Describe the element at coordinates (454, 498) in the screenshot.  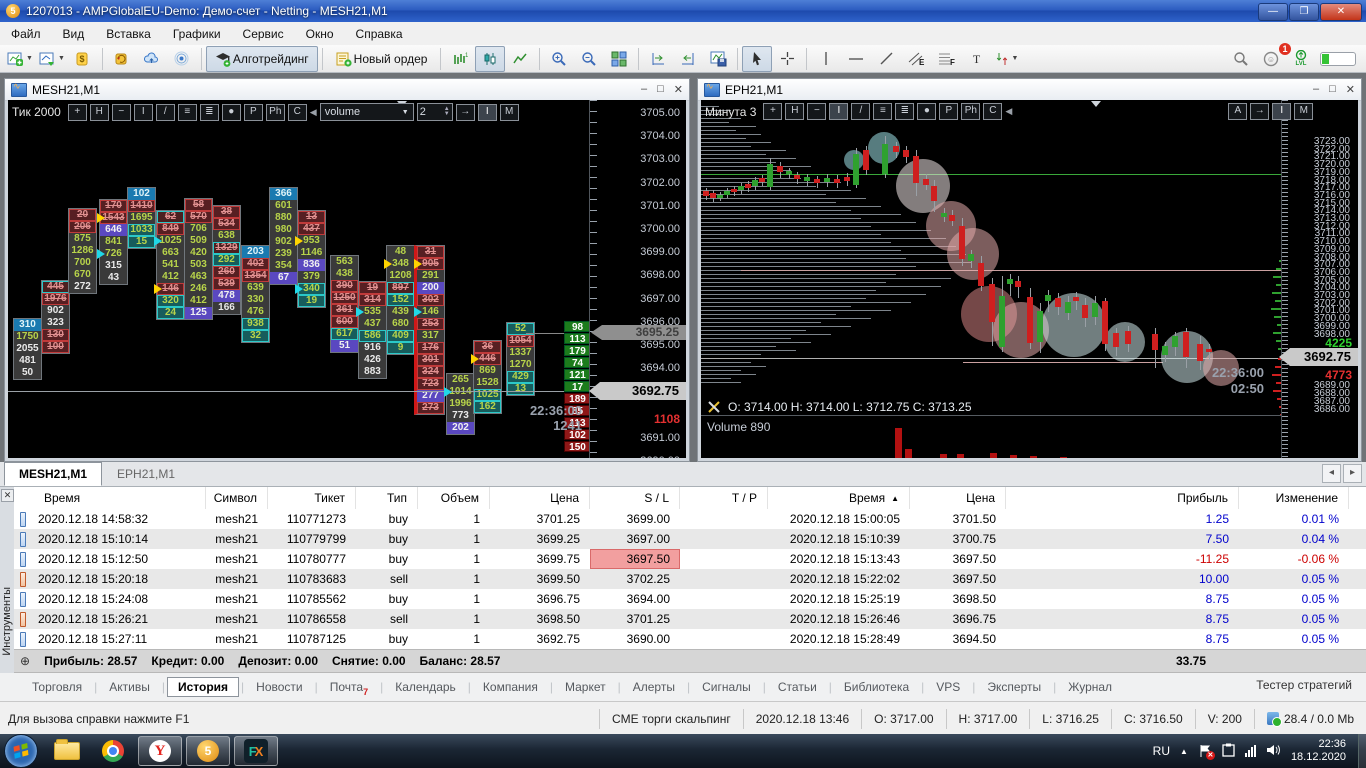
I see `column-header-5: Объем` at that location.